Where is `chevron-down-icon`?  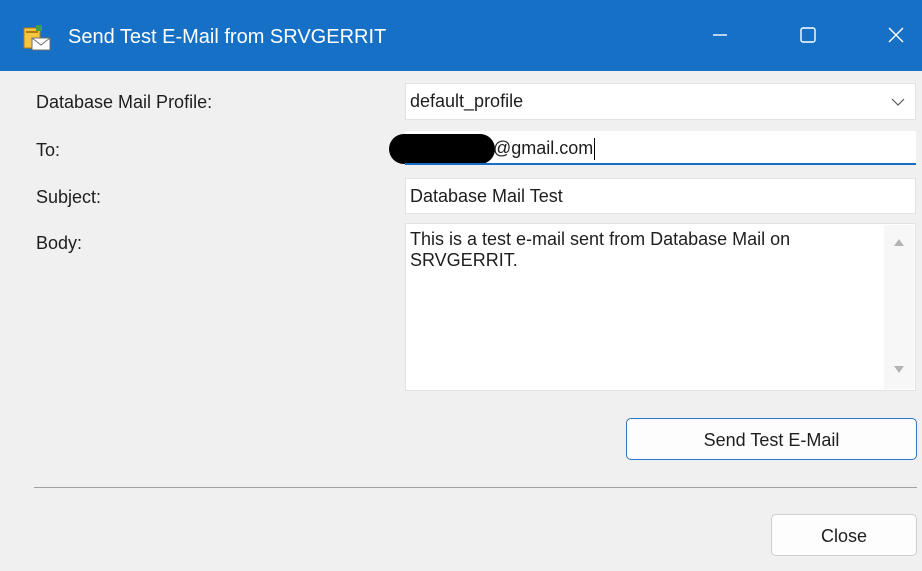
chevron-down-icon is located at coordinates (898, 102).